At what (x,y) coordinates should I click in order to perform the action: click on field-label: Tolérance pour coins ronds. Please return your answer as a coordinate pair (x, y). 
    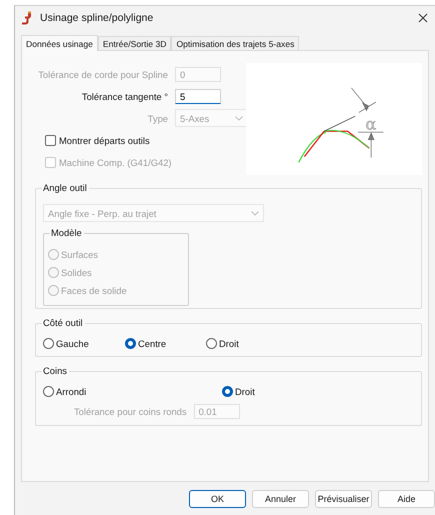
    Looking at the image, I should click on (130, 411).